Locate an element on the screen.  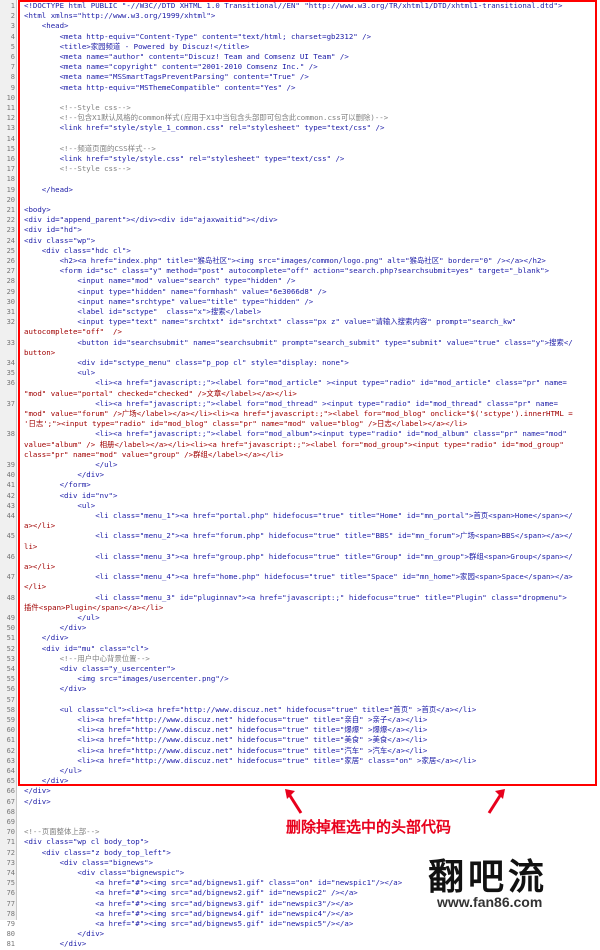
line-number: 73 is located at coordinates (10, 862).